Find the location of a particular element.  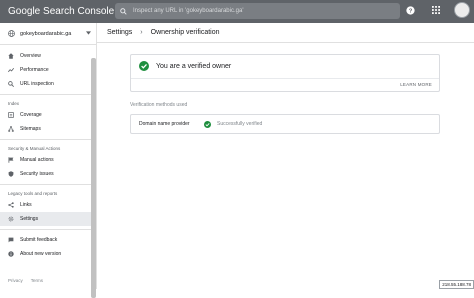

property-name: gokeyboardarabic.ga is located at coordinates (45, 34).